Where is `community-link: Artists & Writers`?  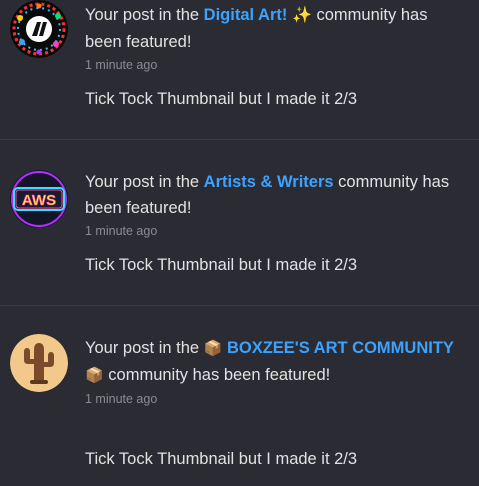
community-link: Artists & Writers is located at coordinates (269, 182).